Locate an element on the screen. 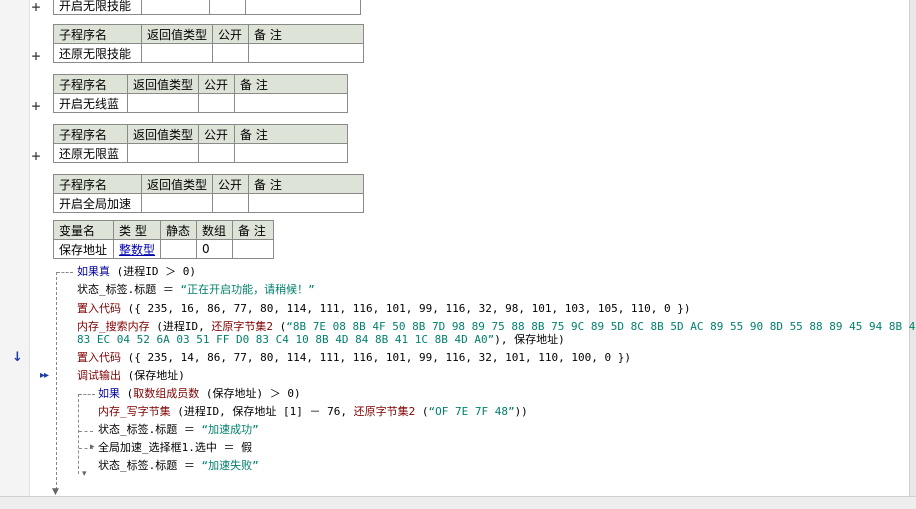 The height and width of the screenshot is (509, 916). code-line: 全局加速_选择框1.选中 ＝ 假 is located at coordinates (175, 448).